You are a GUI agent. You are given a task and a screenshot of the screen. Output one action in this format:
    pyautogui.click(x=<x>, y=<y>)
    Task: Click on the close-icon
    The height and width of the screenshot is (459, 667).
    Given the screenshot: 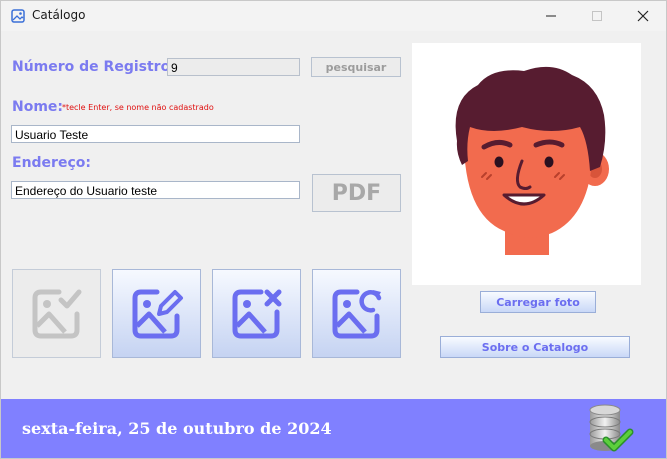 What is the action you would take?
    pyautogui.click(x=643, y=16)
    